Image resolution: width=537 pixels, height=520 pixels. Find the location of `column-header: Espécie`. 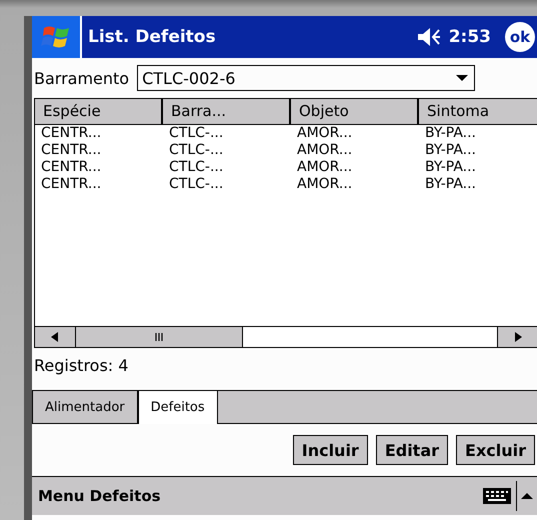

column-header: Espécie is located at coordinates (99, 112).